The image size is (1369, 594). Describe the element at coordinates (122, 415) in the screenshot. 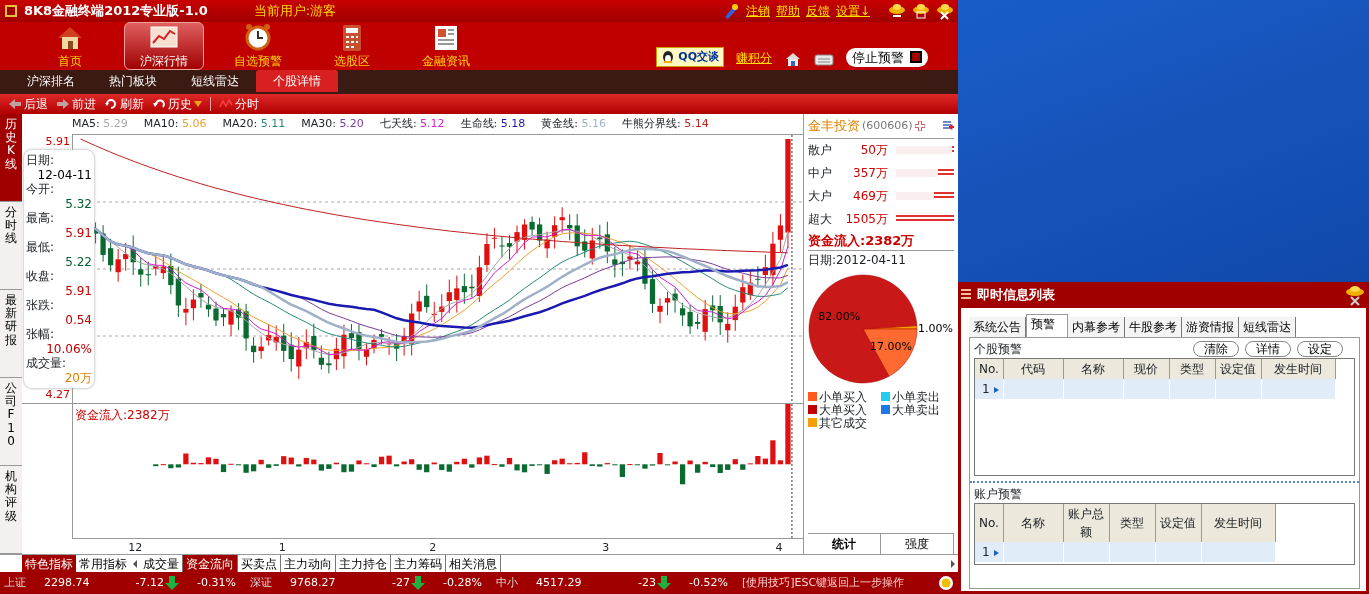

I see `fund-flow-label: 资金流入:2382万` at that location.